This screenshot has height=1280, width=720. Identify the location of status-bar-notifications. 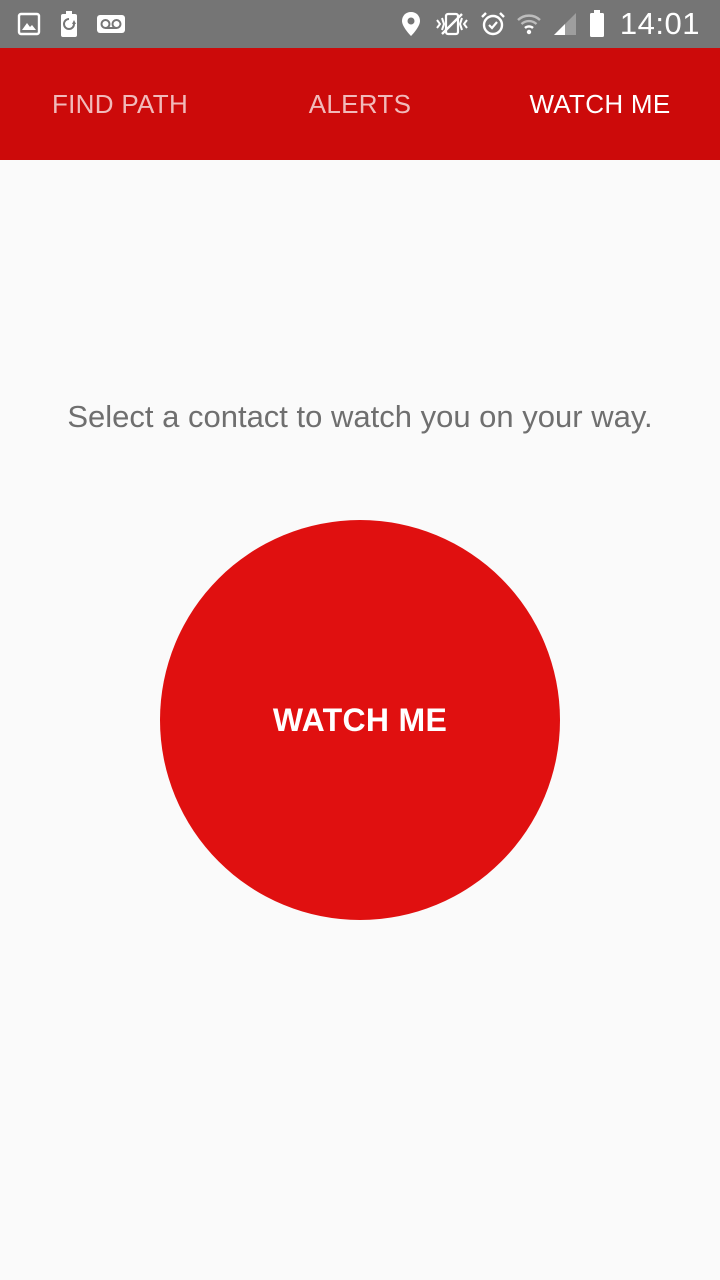
(71, 24).